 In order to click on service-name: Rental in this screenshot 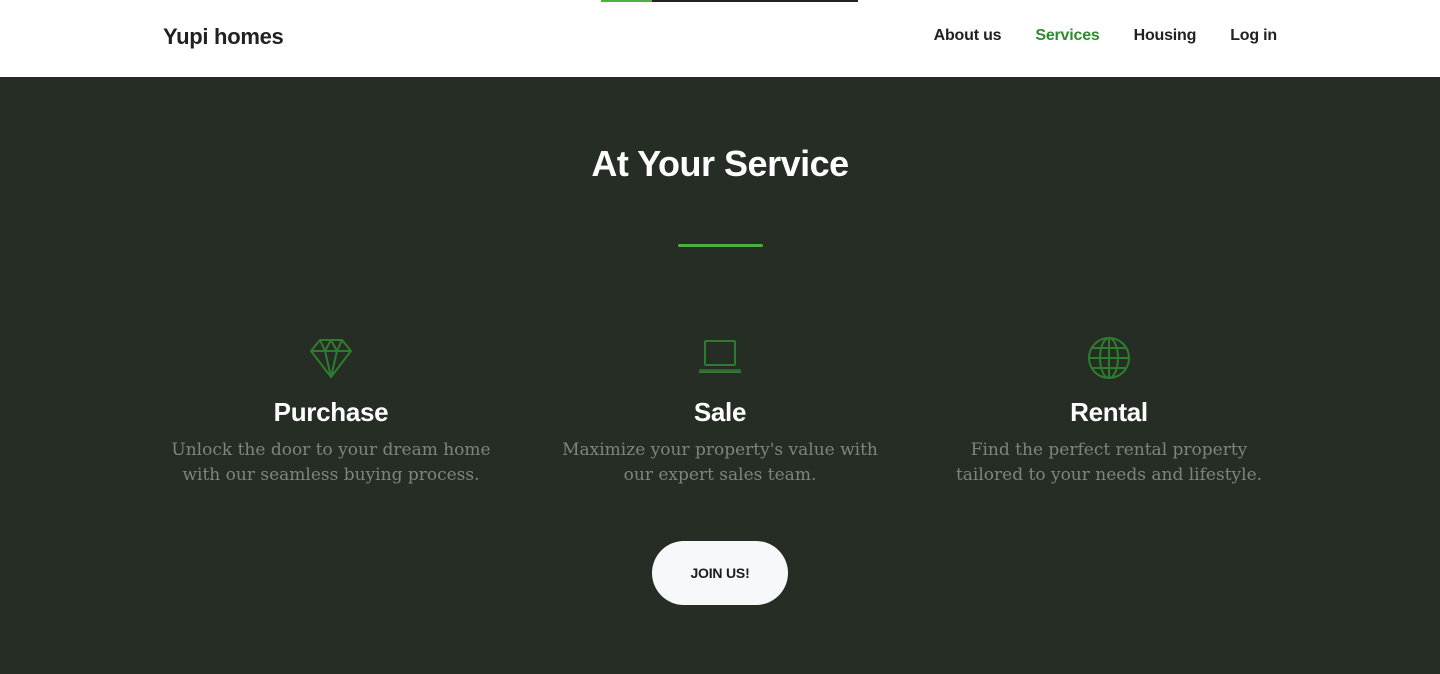, I will do `click(1109, 412)`.